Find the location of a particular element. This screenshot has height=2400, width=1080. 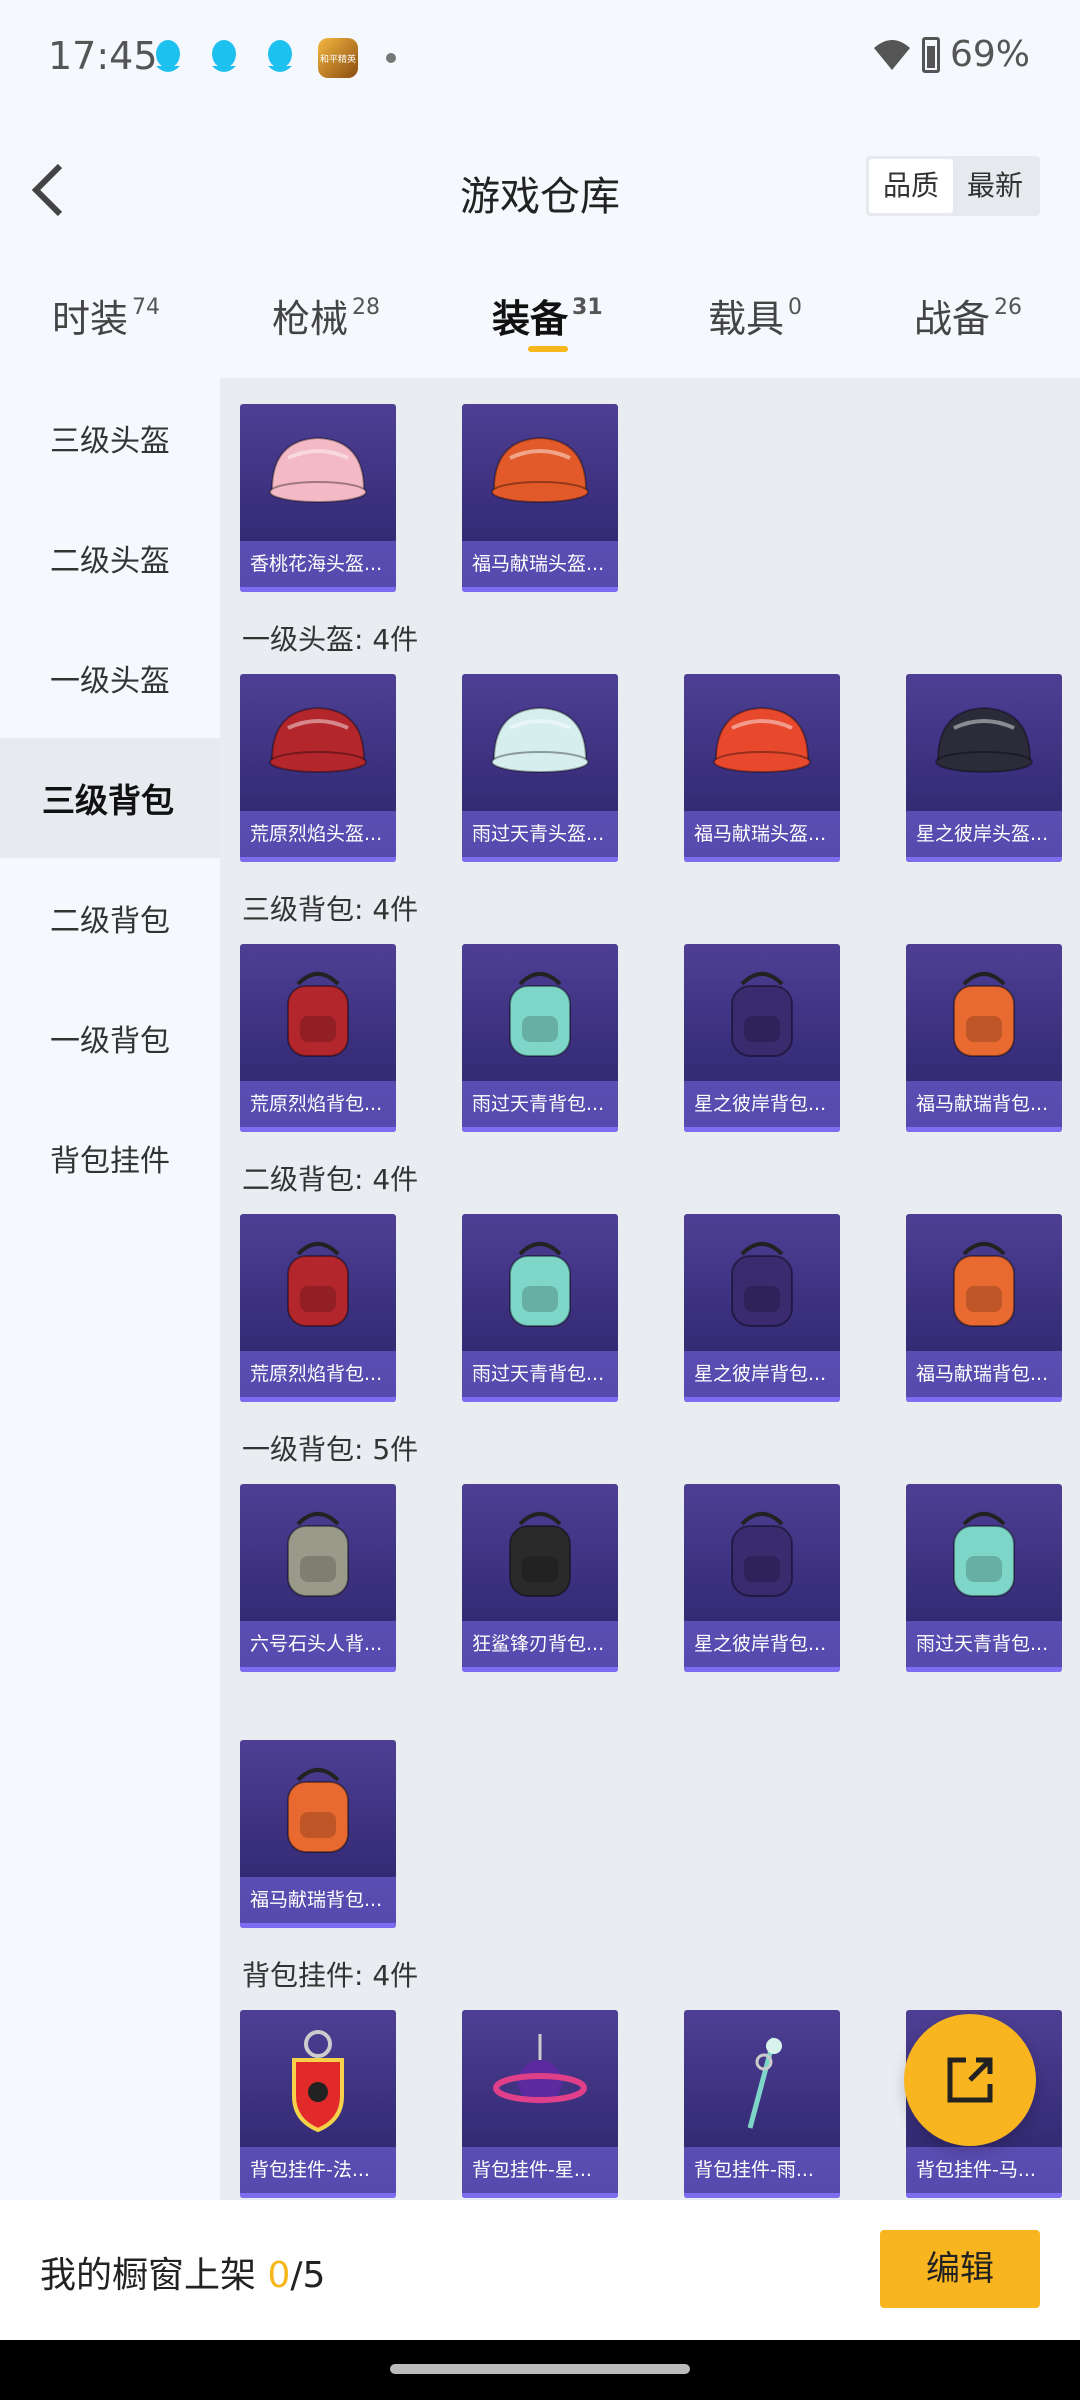

status-bar: 17:45 和平精英 69% is located at coordinates (540, 59).